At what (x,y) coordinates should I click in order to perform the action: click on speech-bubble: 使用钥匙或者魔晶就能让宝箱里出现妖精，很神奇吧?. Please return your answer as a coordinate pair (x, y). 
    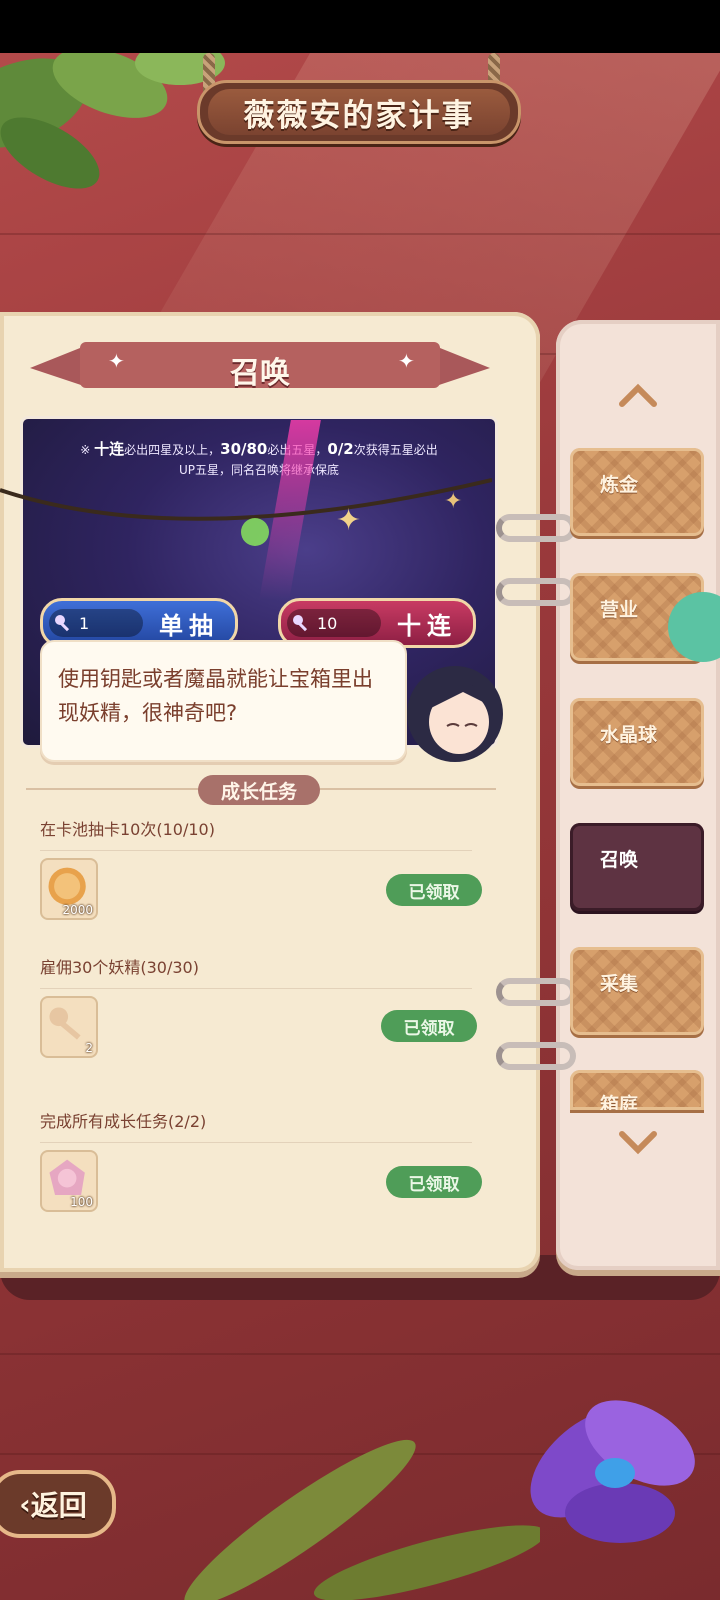
    Looking at the image, I should click on (223, 701).